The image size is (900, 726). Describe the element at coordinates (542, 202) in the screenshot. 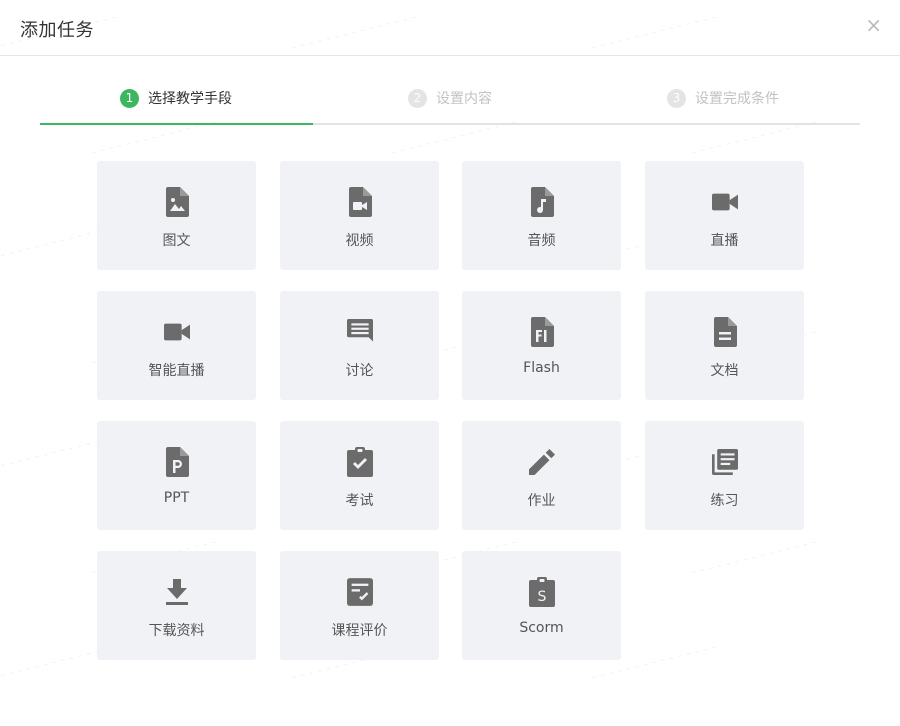

I see `audio-file-icon` at that location.